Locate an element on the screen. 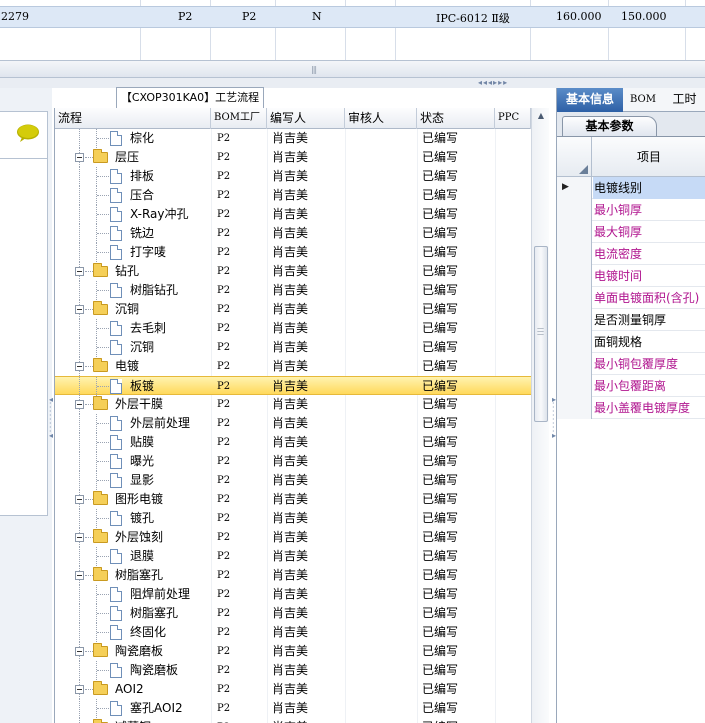 The width and height of the screenshot is (705, 723). splitter: ◂◂◂▸▸▸ is located at coordinates (352, 83).